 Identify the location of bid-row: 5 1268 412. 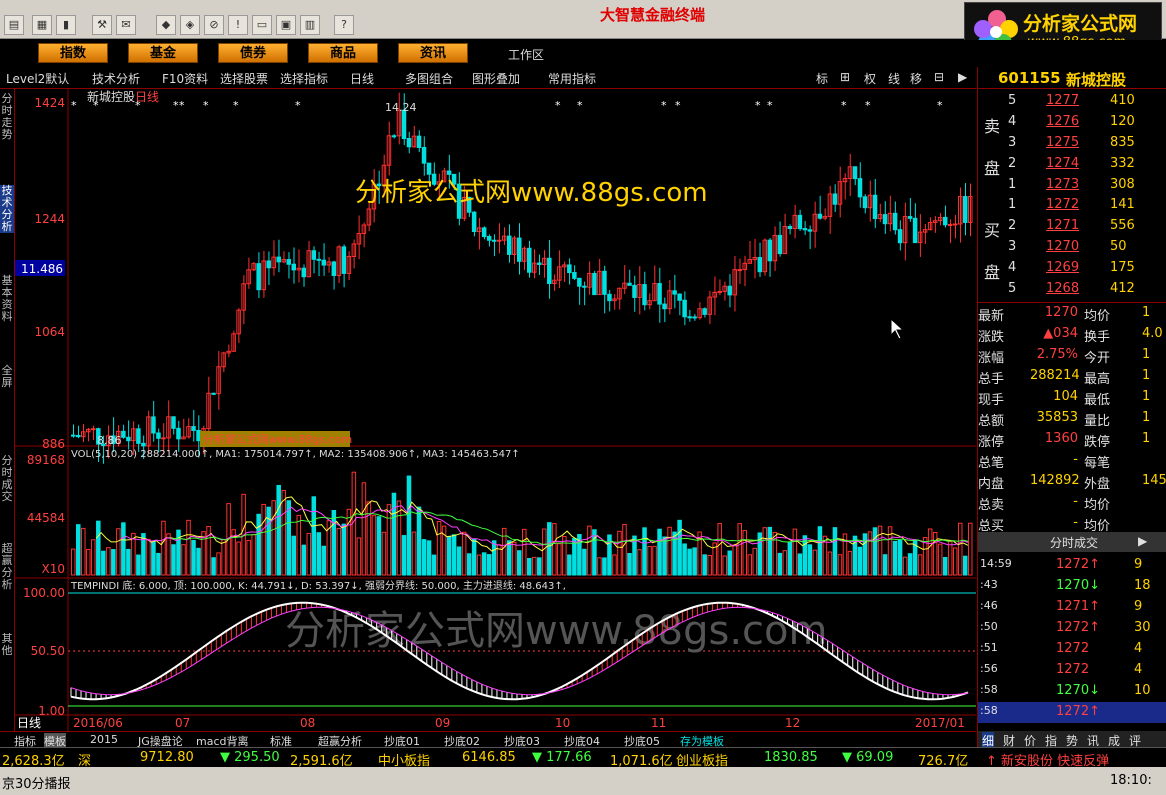
(1072, 289).